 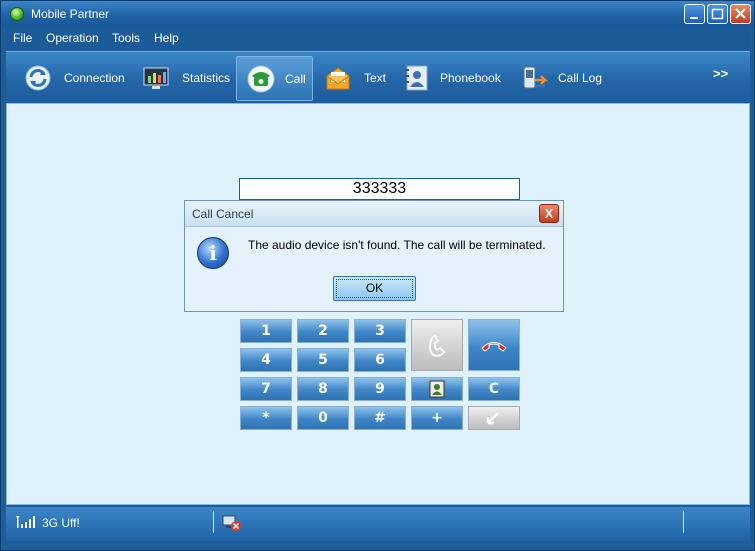 I want to click on toolbar-phonebook: Phonebook, so click(x=456, y=78).